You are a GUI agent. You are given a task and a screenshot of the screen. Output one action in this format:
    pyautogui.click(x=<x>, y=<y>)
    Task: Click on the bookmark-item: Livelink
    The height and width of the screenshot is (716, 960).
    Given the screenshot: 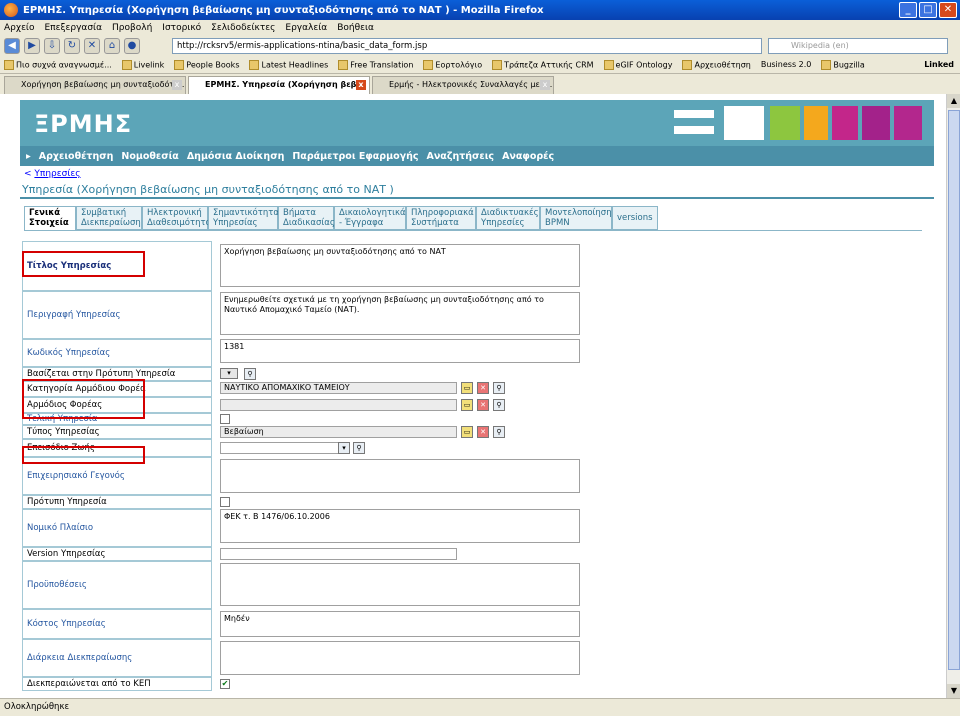 What is the action you would take?
    pyautogui.click(x=142, y=64)
    